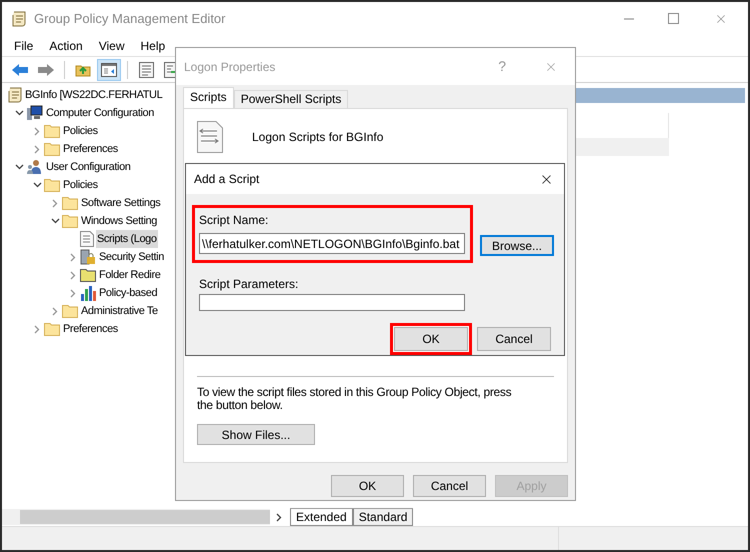  What do you see at coordinates (332, 243) in the screenshot?
I see `script-name-field: \\ferhatulker.com\NETLOGON\BGInfo\Bginfo.bat` at bounding box center [332, 243].